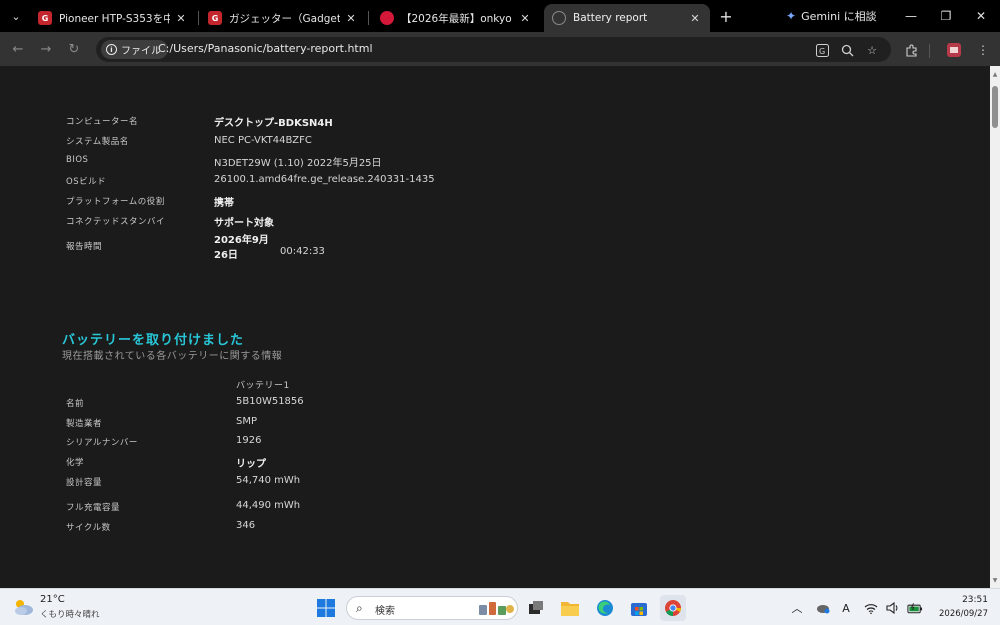  Describe the element at coordinates (77, 160) in the screenshot. I see `bios-label: BIOS` at that location.